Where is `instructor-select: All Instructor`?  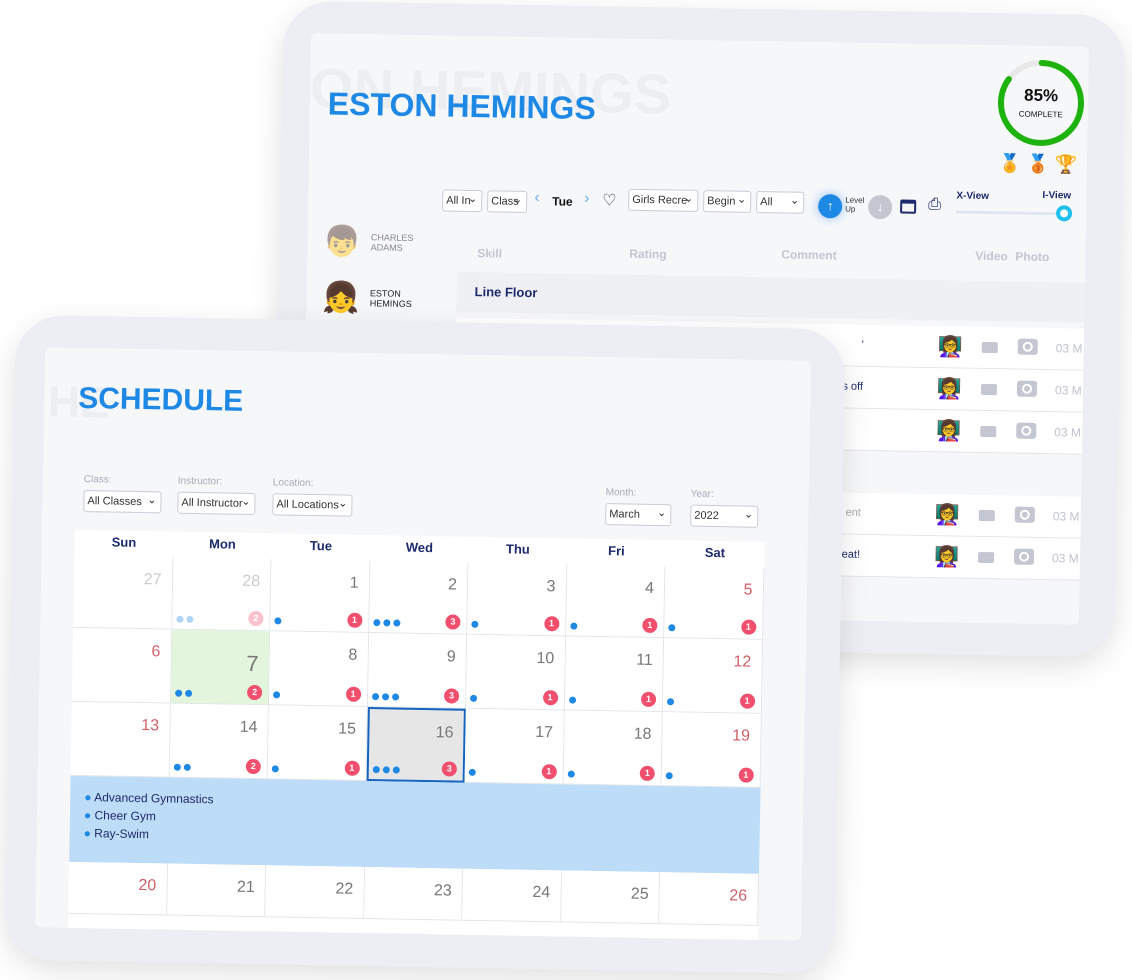 instructor-select: All Instructor is located at coordinates (216, 503).